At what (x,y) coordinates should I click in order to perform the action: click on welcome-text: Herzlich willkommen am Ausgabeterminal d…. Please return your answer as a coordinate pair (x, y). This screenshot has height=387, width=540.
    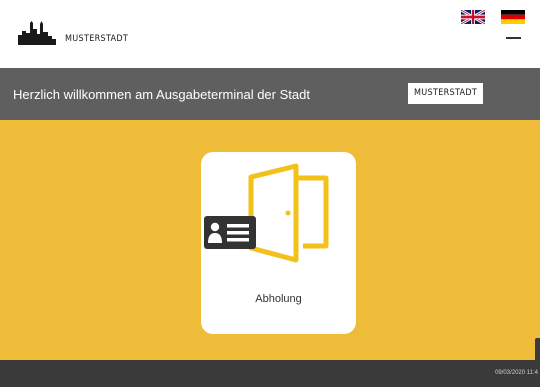
    Looking at the image, I should click on (161, 94).